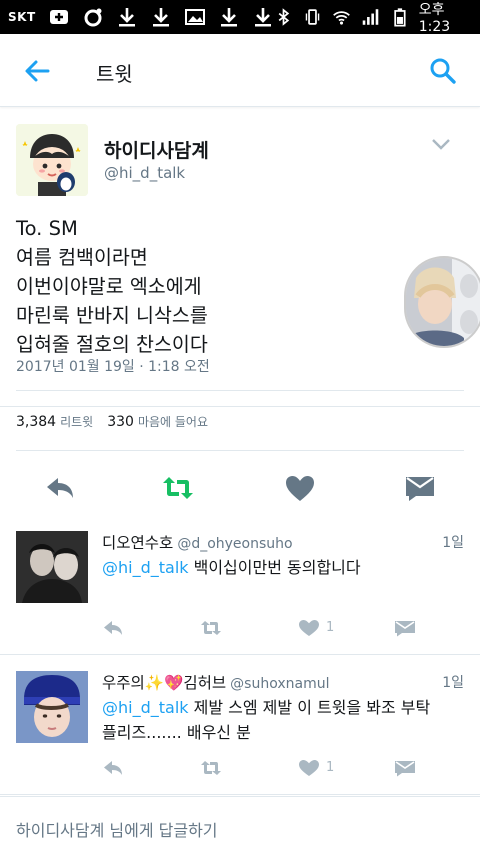  What do you see at coordinates (194, 17) in the screenshot?
I see `gallery-icon` at bounding box center [194, 17].